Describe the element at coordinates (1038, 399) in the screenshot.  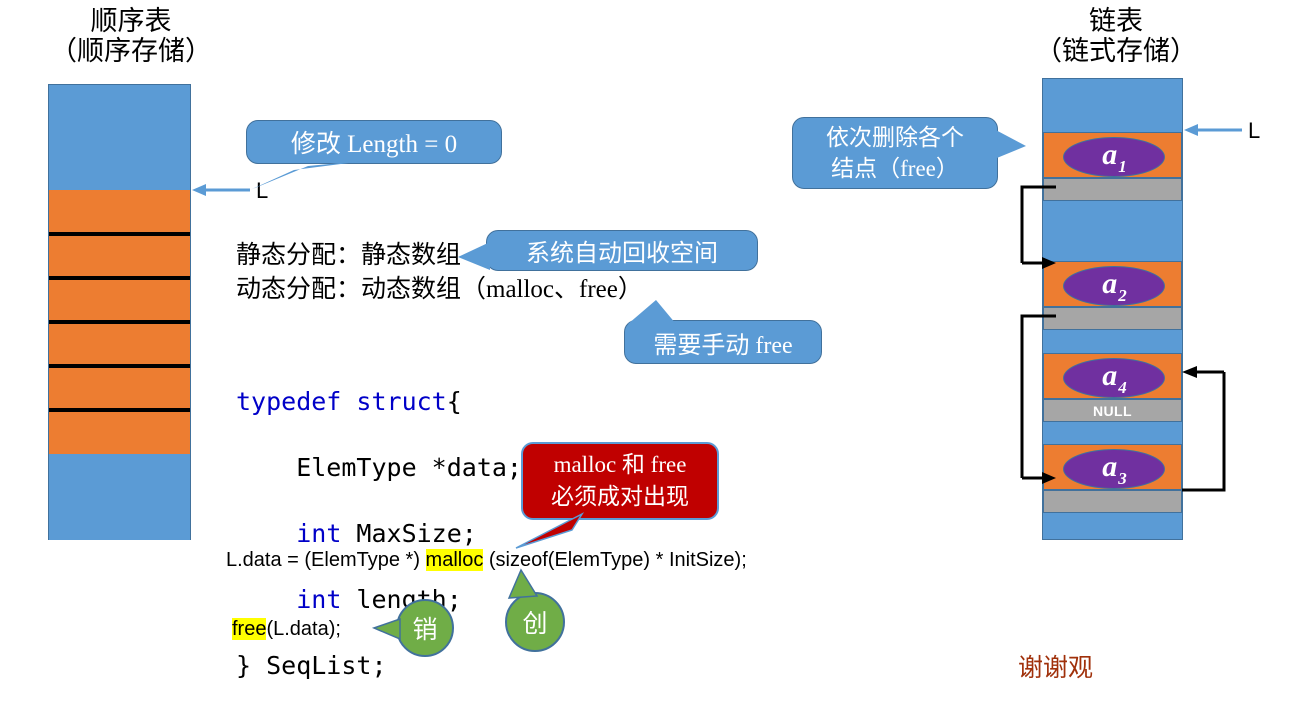
I see `link-arrow-node2-to-node3` at that location.